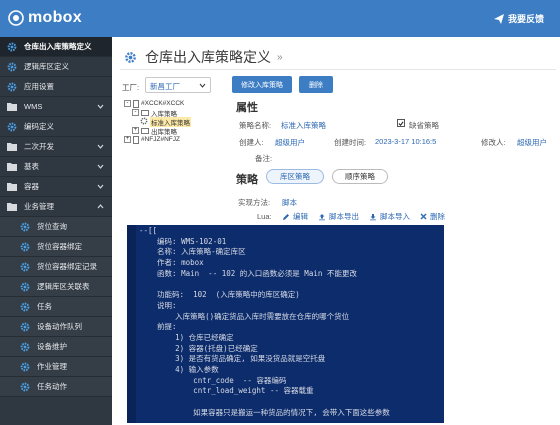 This screenshot has width=560, height=425. I want to click on sidebar-subitem-label: 任务动作, so click(52, 386).